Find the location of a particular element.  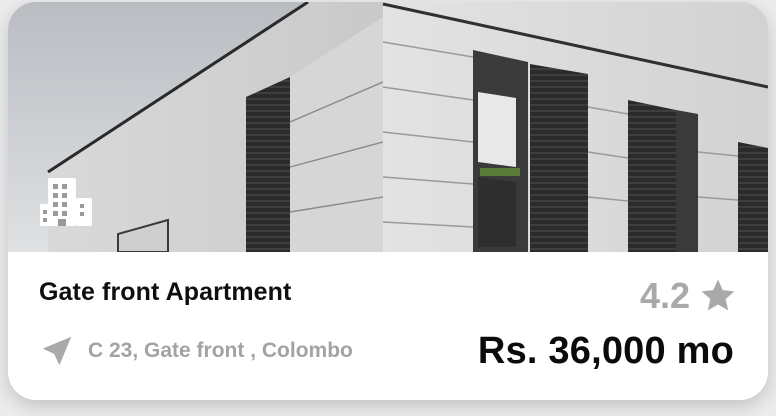

rating: 4.2 is located at coordinates (689, 296).